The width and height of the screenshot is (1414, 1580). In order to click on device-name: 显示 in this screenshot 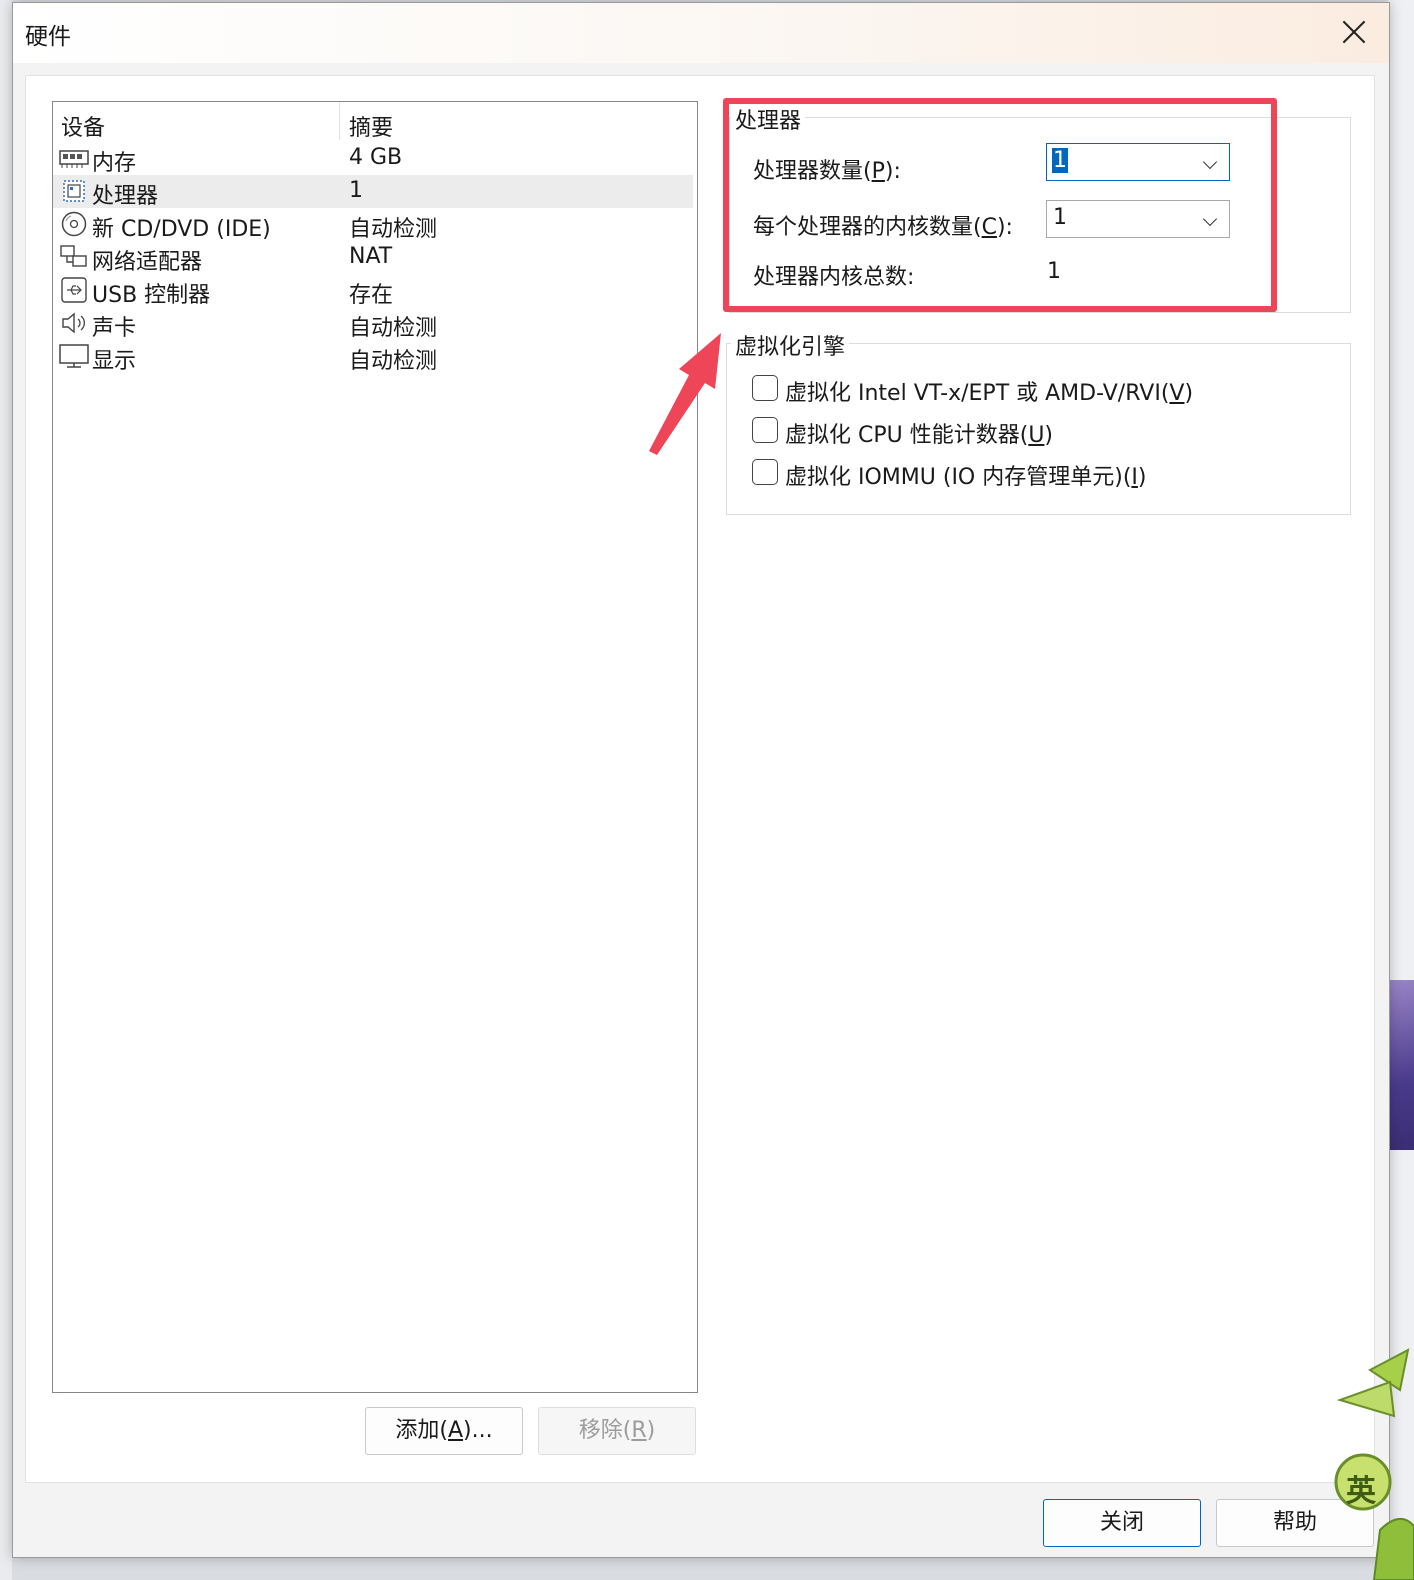, I will do `click(114, 361)`.